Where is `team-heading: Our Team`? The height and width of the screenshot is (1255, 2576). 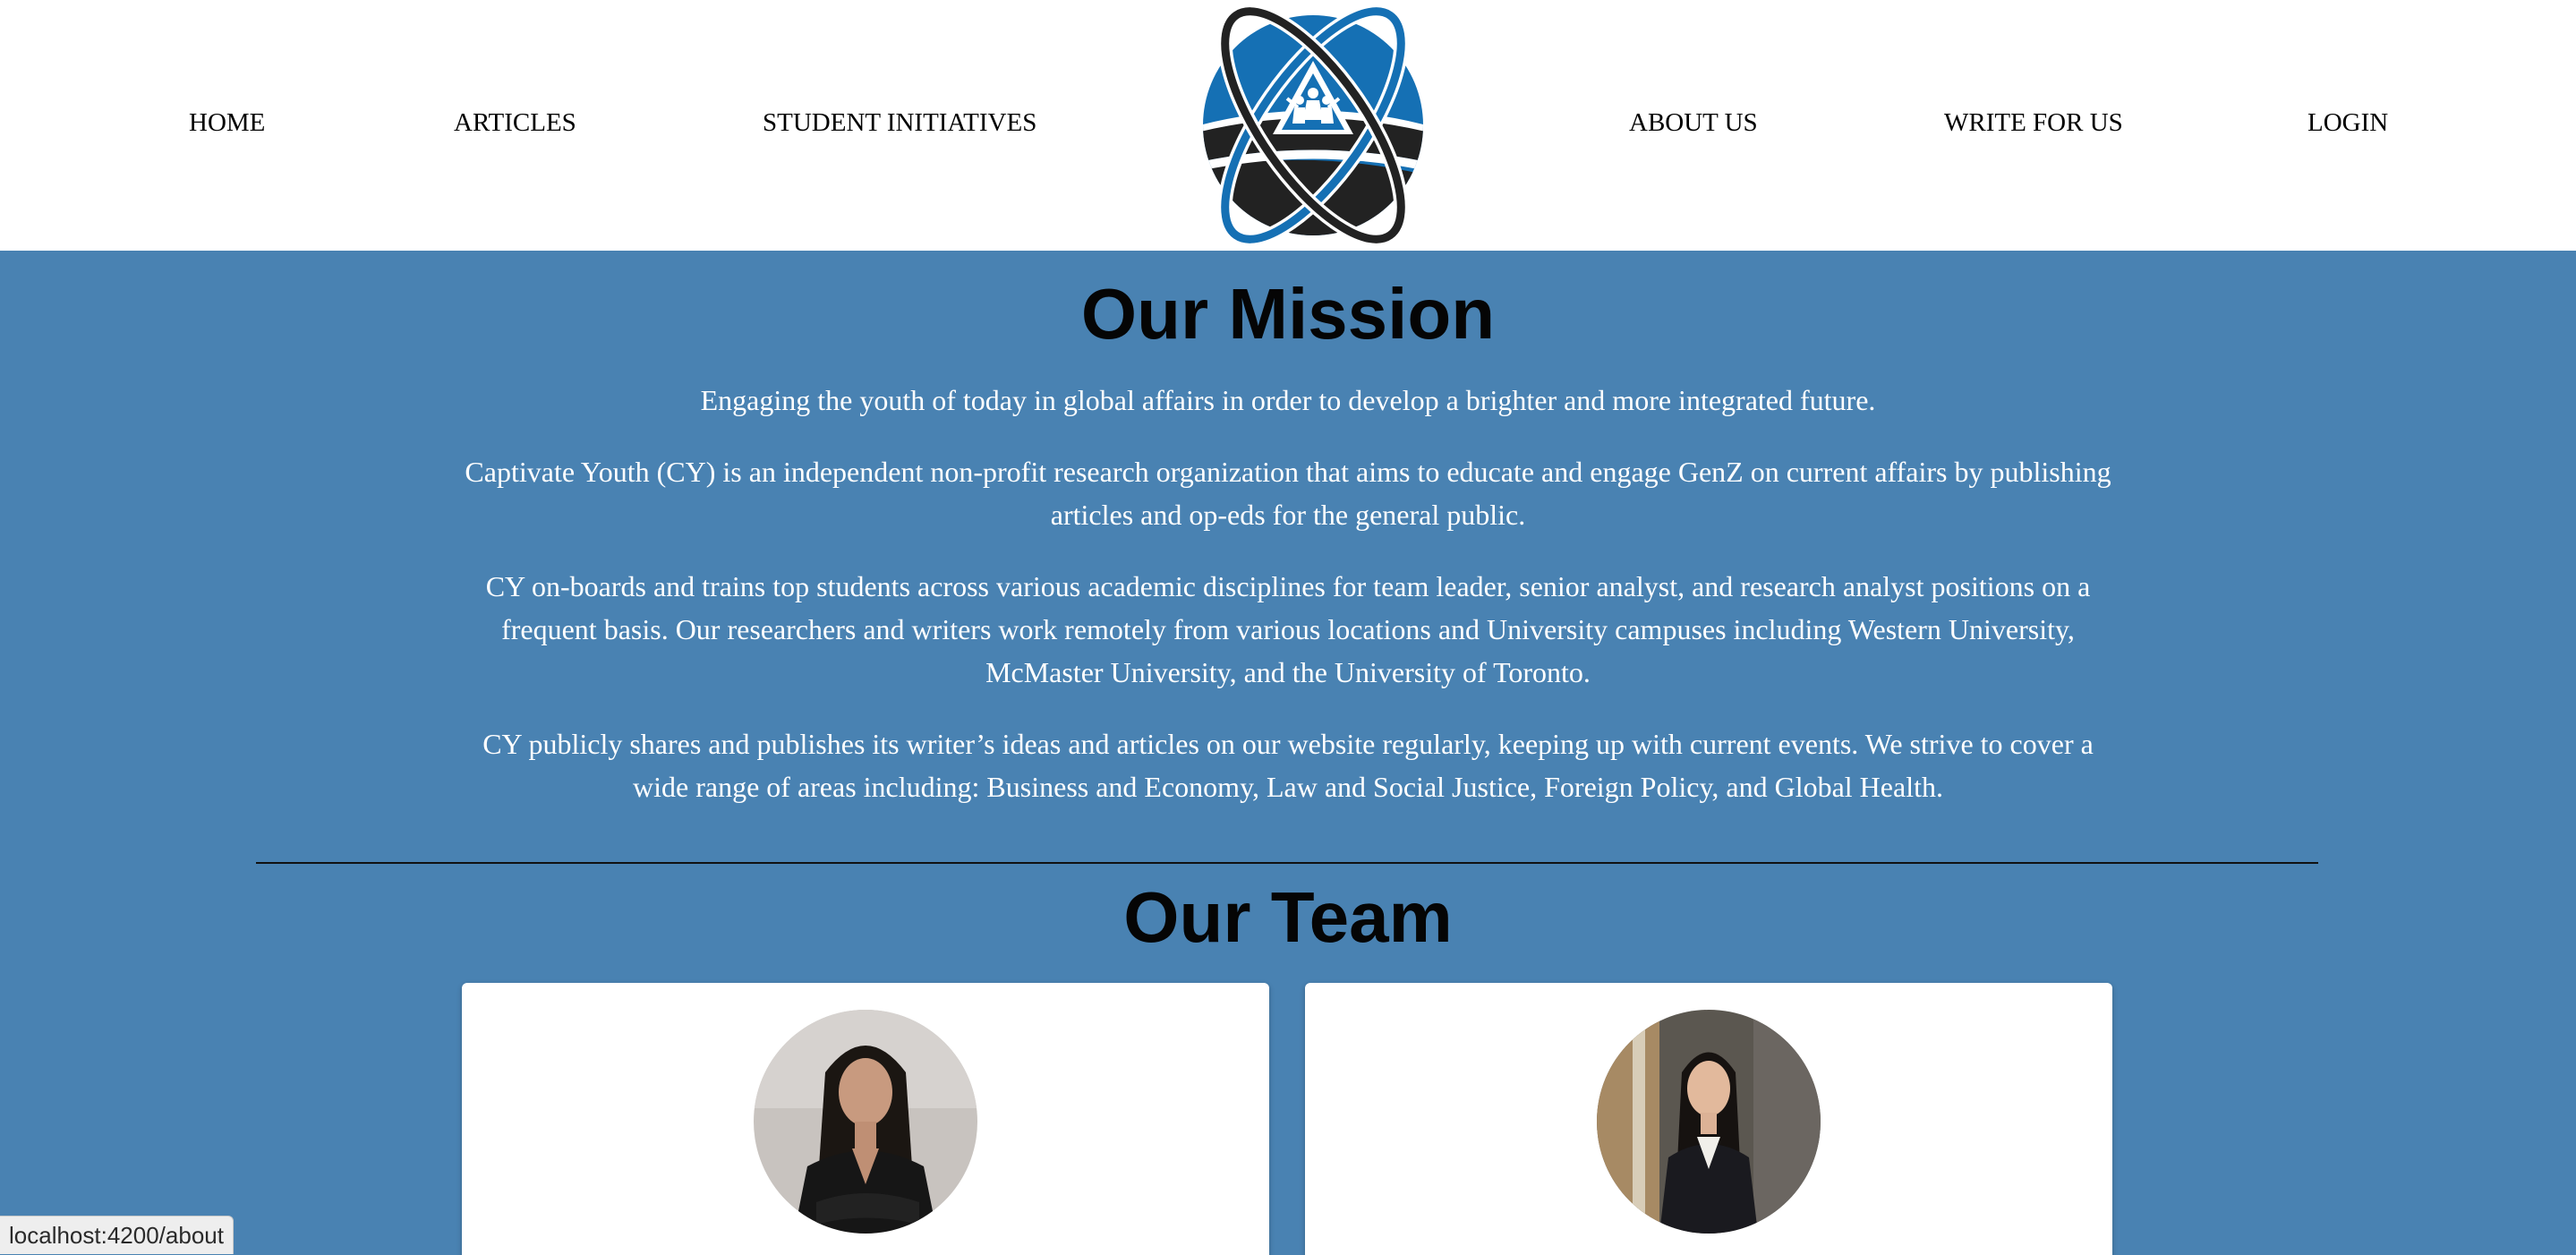 team-heading: Our Team is located at coordinates (1288, 917).